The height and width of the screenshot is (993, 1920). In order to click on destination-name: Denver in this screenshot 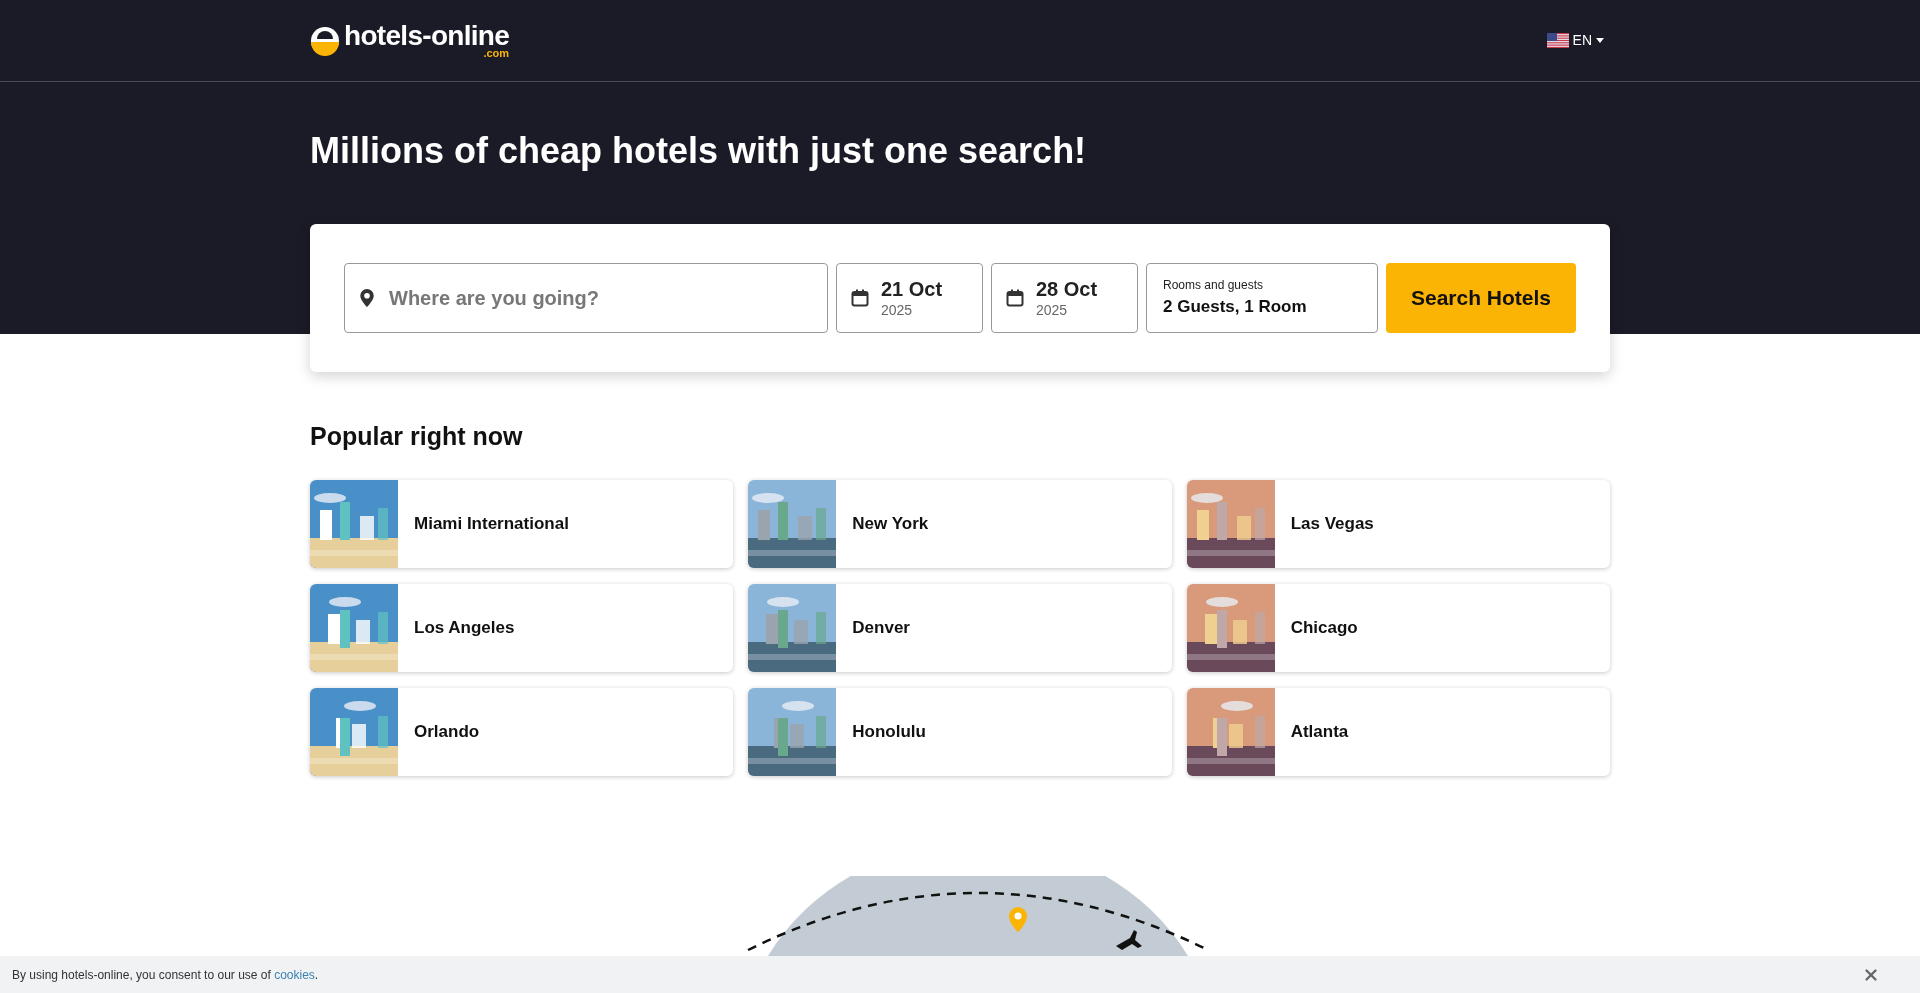, I will do `click(881, 627)`.